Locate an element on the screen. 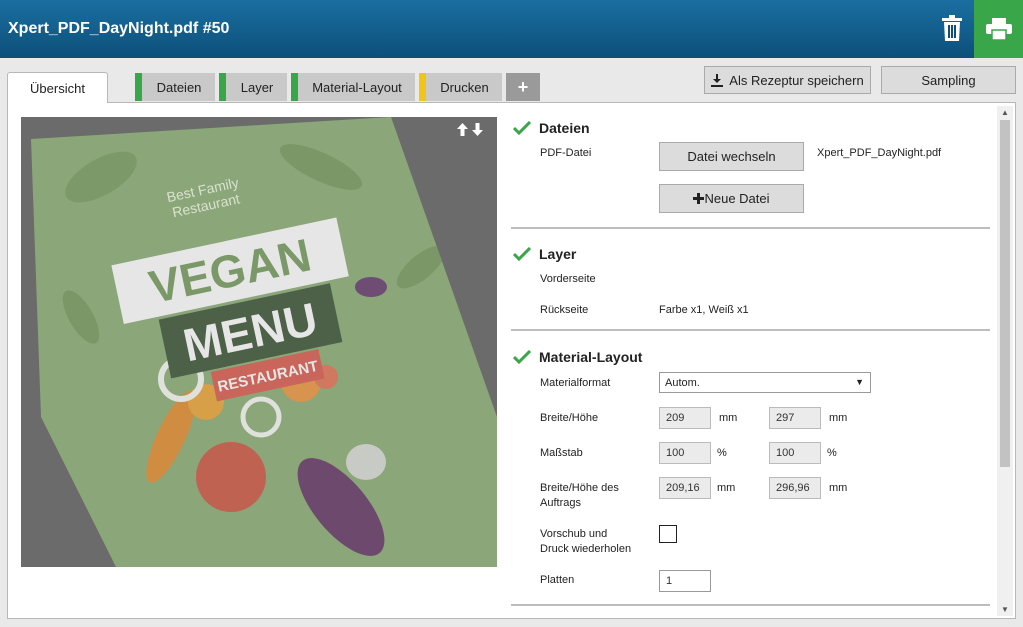 Image resolution: width=1023 pixels, height=627 pixels. plus-icon: + is located at coordinates (523, 86).